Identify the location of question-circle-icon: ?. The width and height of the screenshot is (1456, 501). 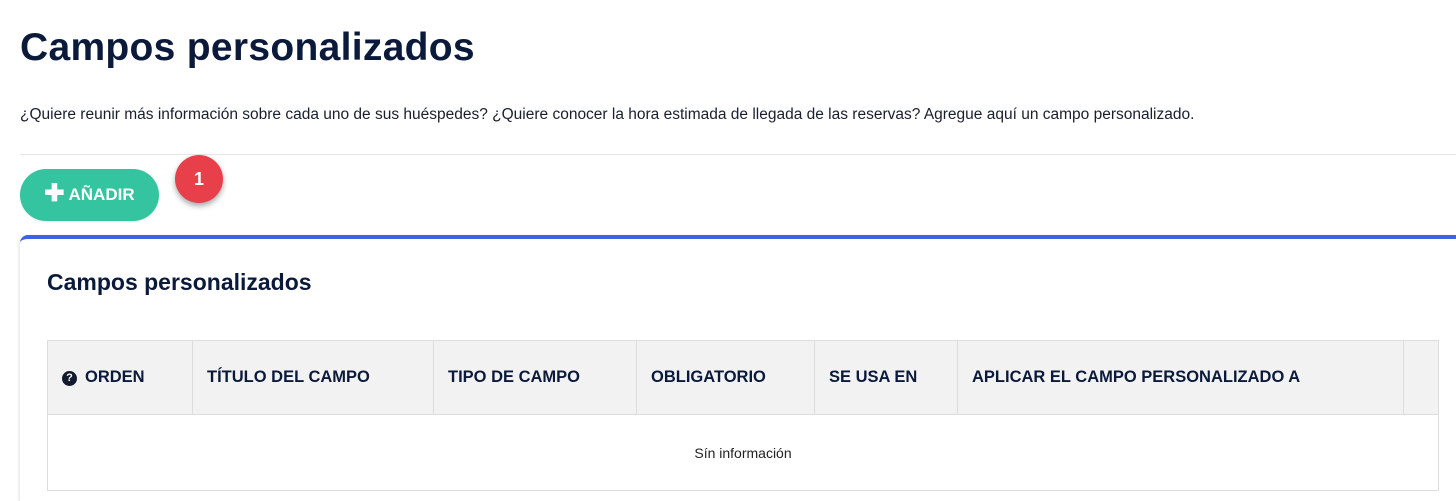
(69, 378).